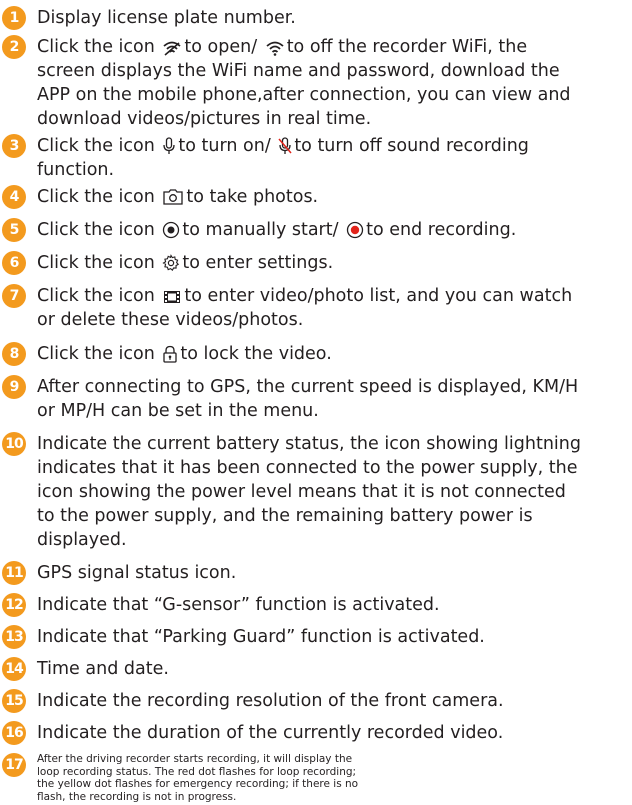 This screenshot has height=805, width=632. I want to click on record-start-icon, so click(171, 230).